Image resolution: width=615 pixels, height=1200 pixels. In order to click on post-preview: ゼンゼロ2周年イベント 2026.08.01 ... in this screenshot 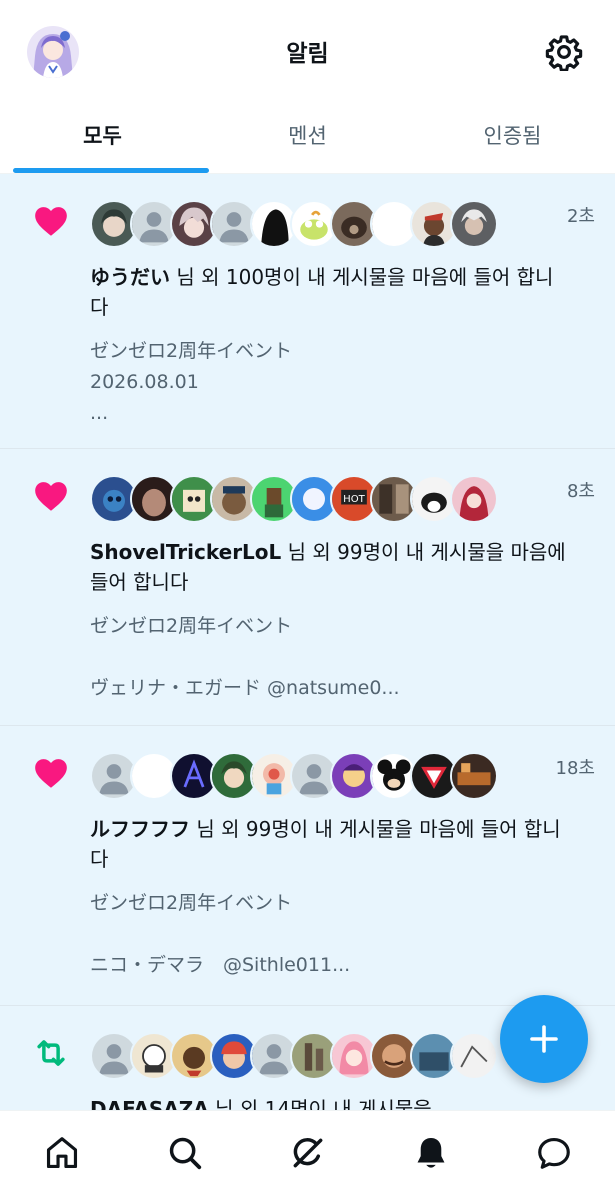, I will do `click(191, 382)`.